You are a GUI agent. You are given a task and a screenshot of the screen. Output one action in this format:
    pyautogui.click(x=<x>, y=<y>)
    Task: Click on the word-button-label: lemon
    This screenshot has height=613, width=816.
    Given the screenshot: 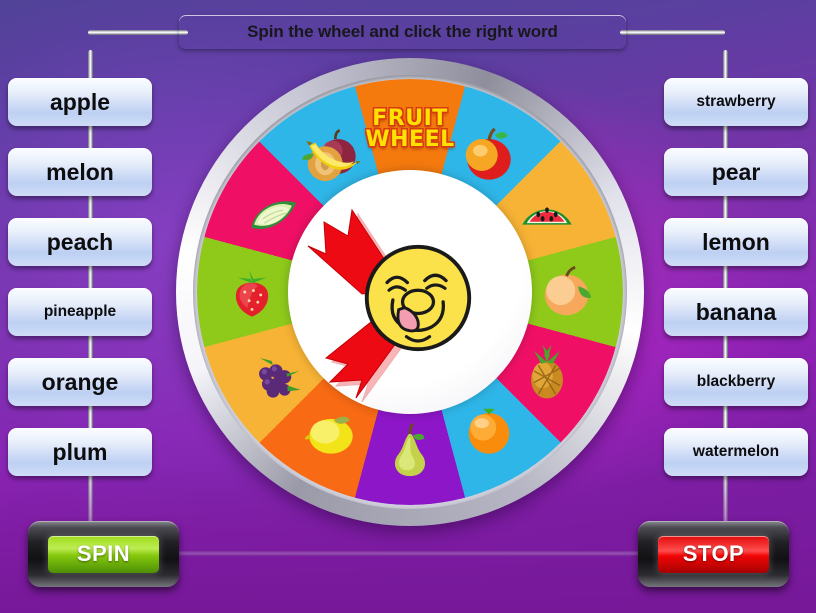 What is the action you would take?
    pyautogui.click(x=736, y=241)
    